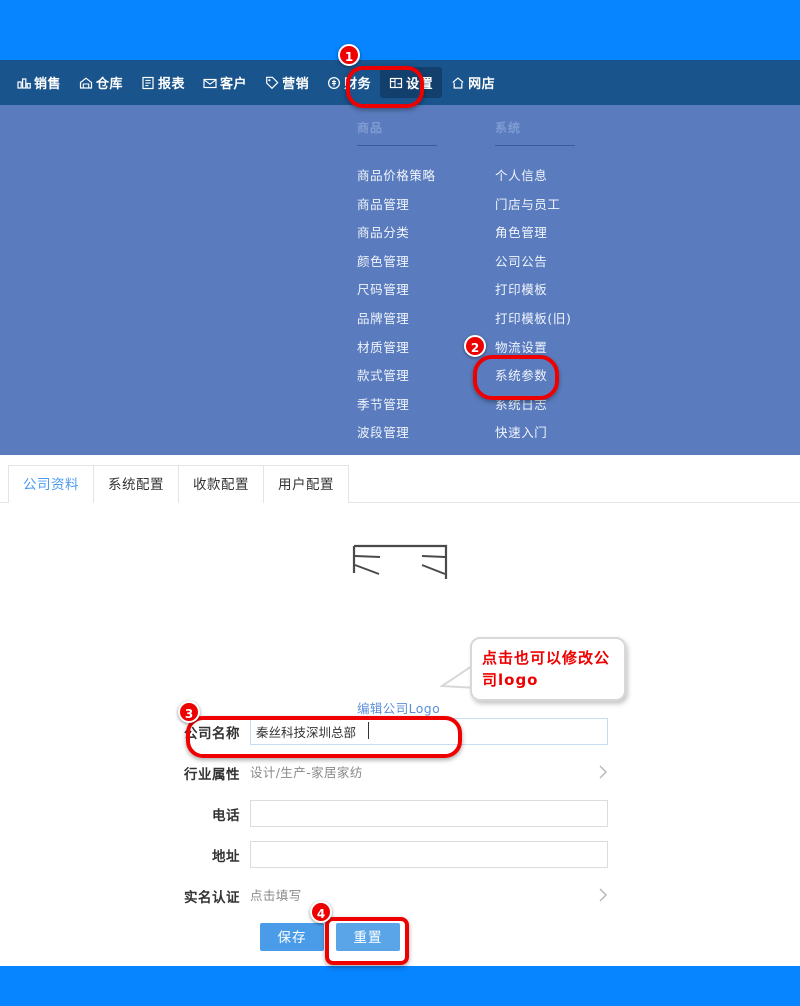 The image size is (800, 1006). Describe the element at coordinates (424, 262) in the screenshot. I see `menu-item-color-management: 颜色管理` at that location.